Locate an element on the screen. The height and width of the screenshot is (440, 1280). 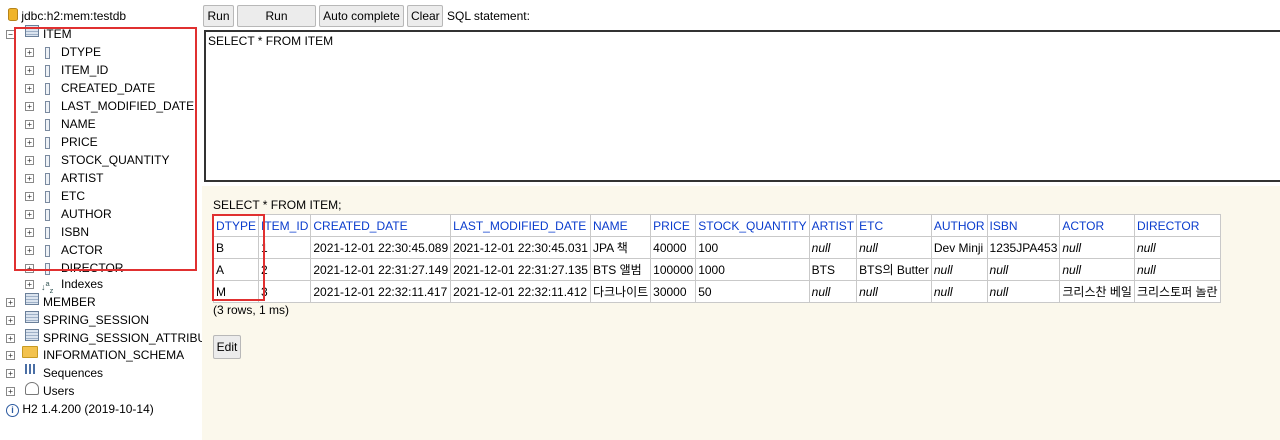
tree-table-spring-session-attributes: + SPRING_SESSION_ATTRIBUTES is located at coordinates (104, 338).